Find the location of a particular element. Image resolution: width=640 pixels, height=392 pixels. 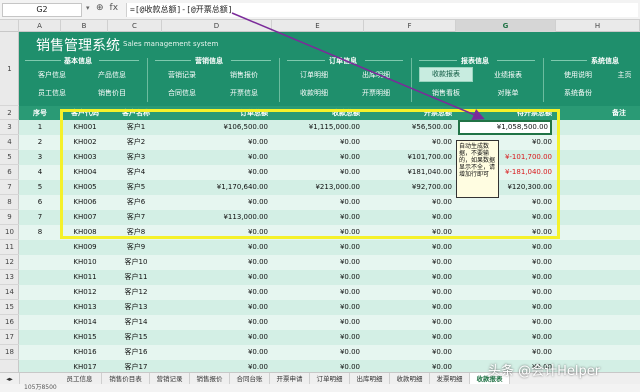

cell-order-total: ¥106,500.00 is located at coordinates (216, 127).